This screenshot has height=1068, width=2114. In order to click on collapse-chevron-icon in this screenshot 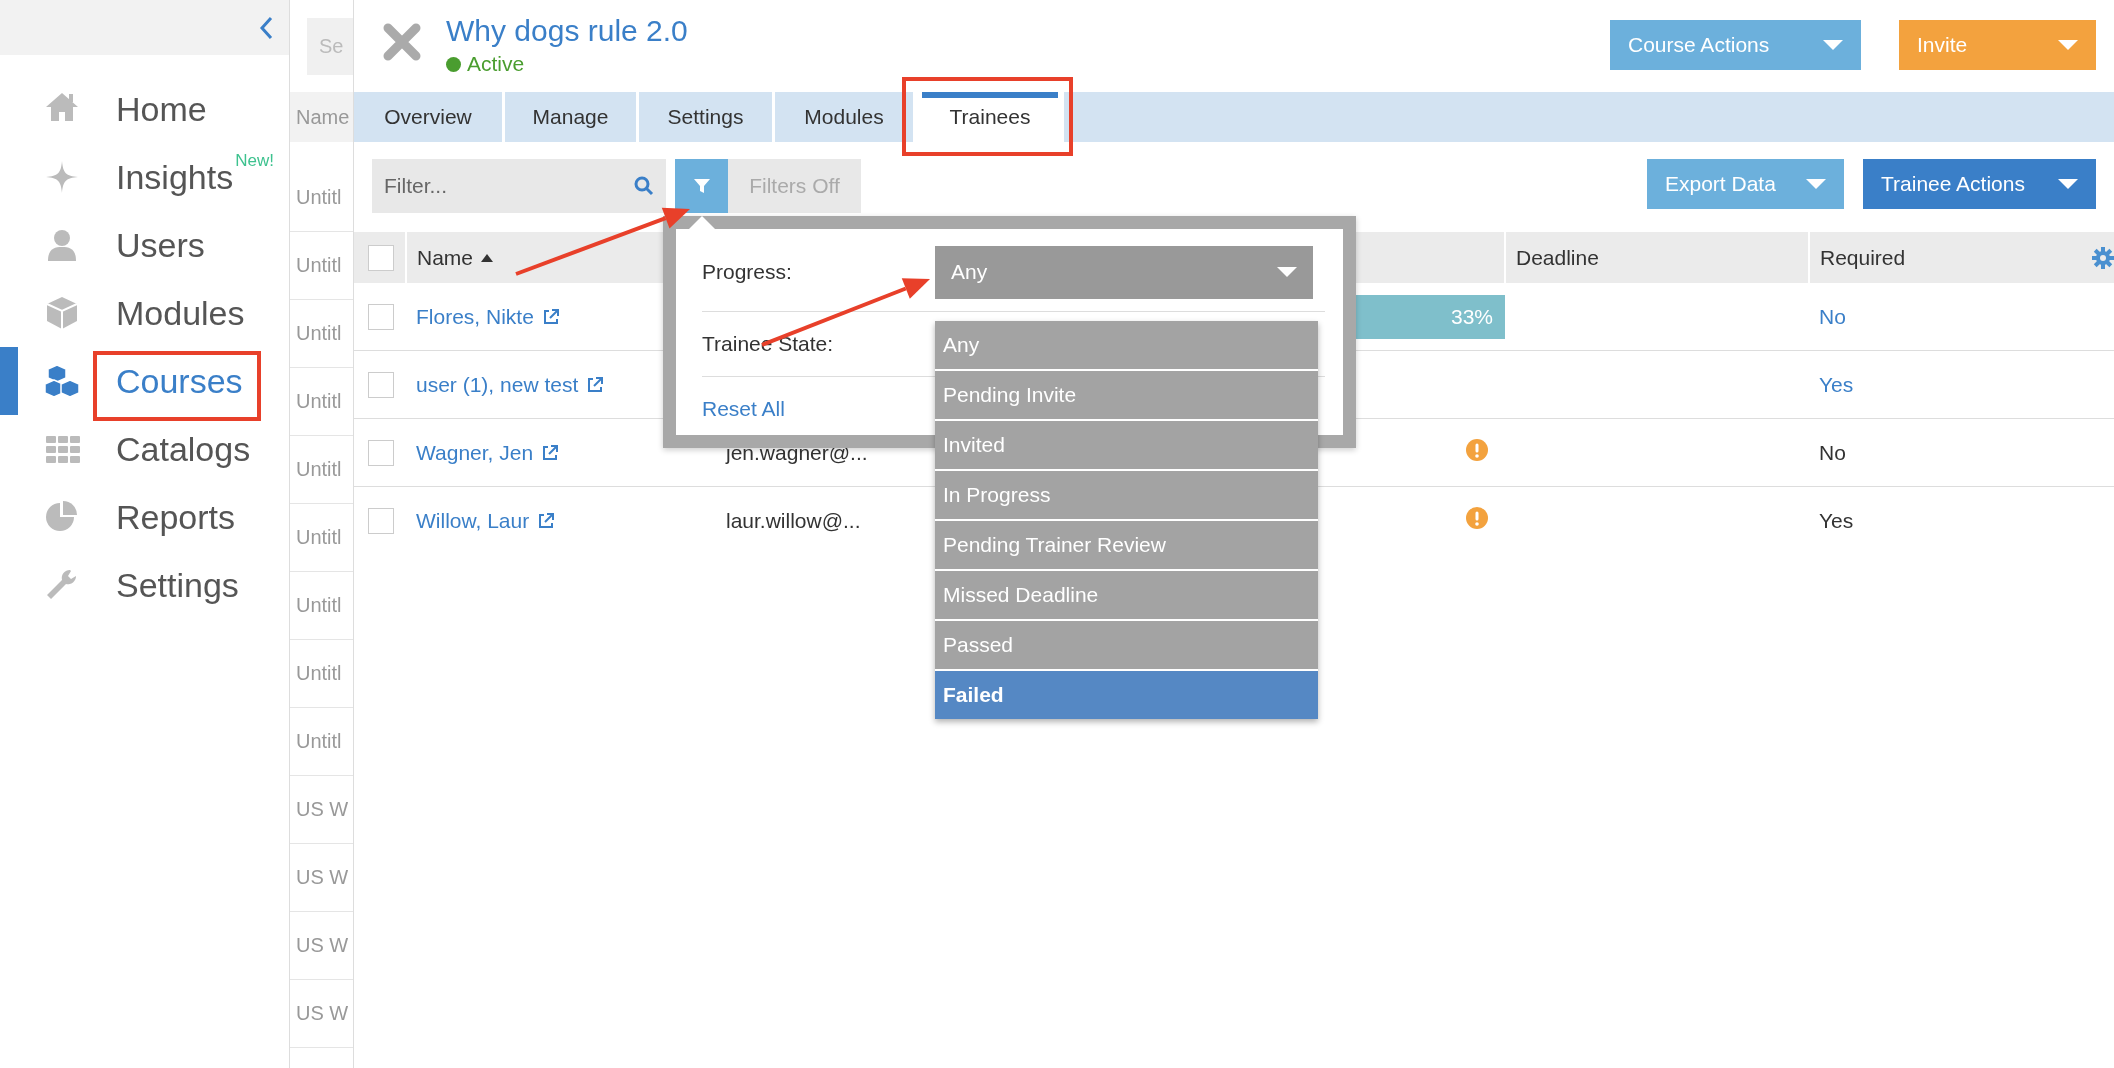, I will do `click(267, 27)`.